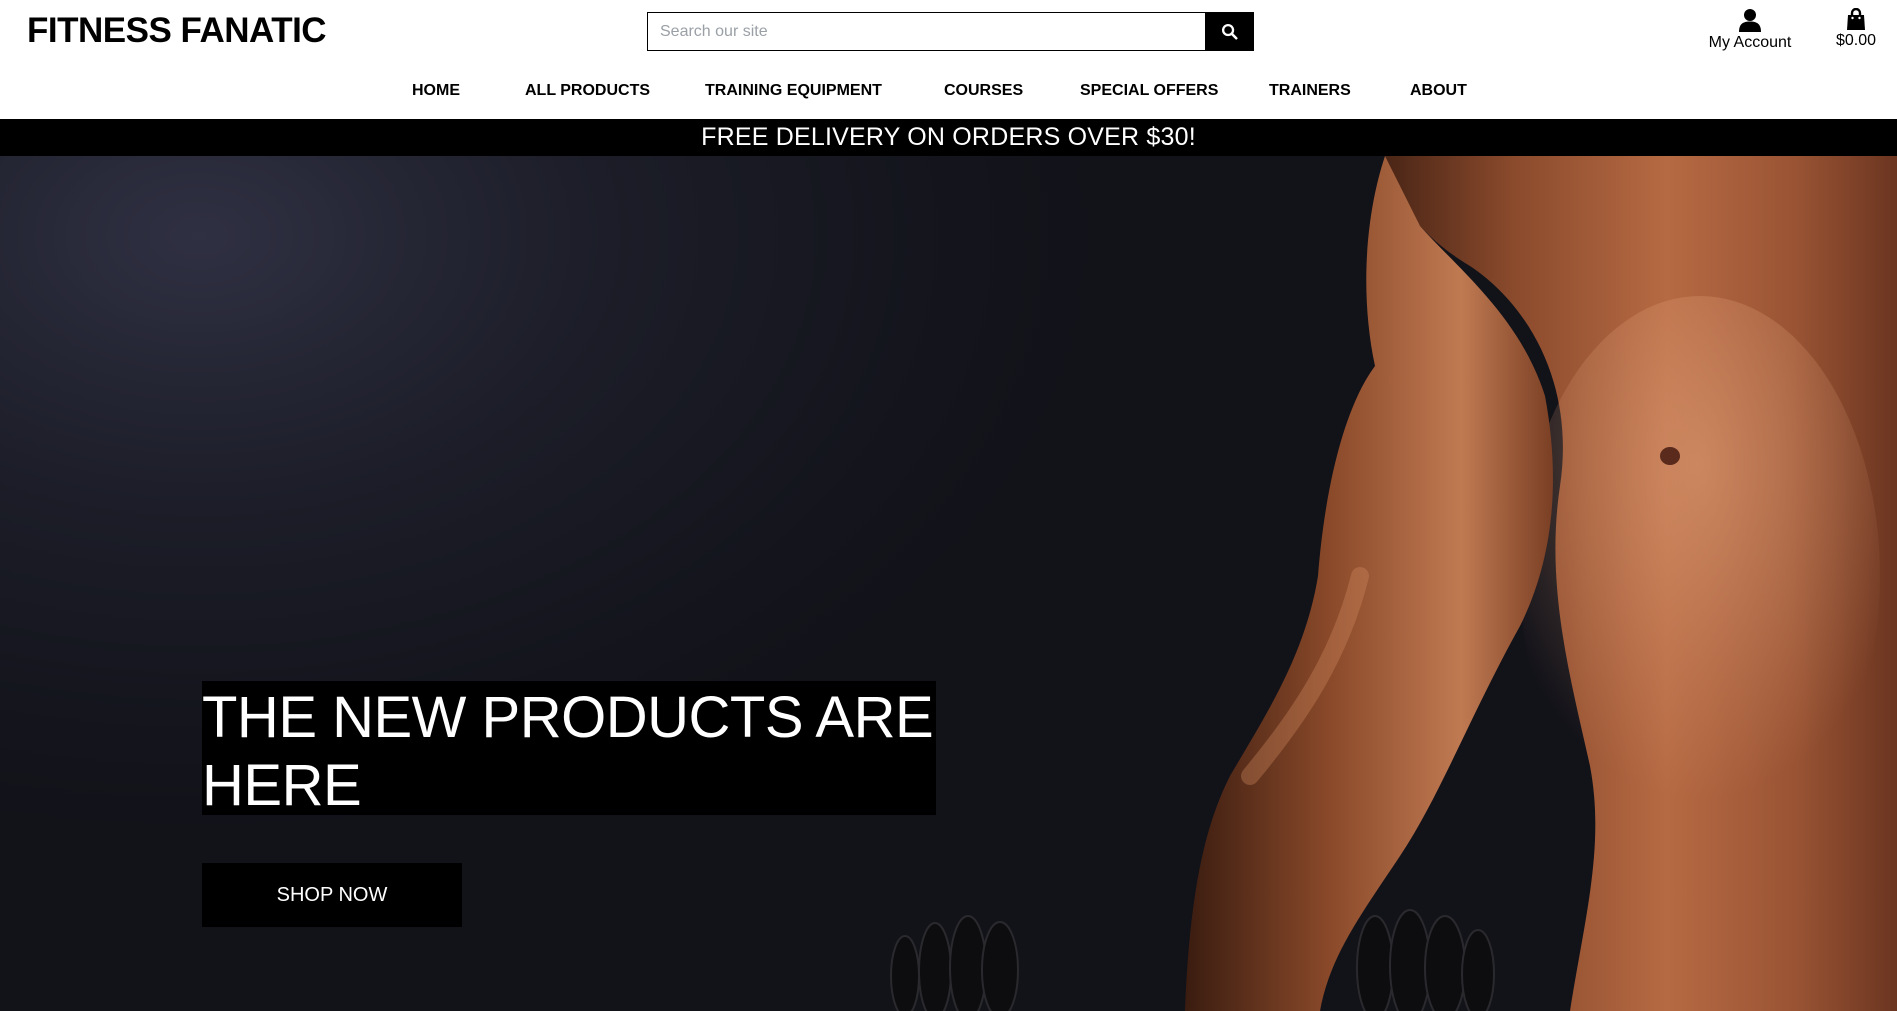 The image size is (1897, 1011). I want to click on shopping-bag-link: $0.00, so click(1856, 29).